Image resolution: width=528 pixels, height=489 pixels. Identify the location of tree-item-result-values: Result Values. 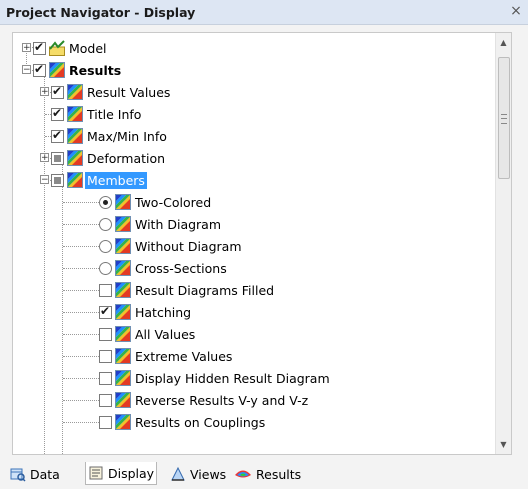
(110, 92).